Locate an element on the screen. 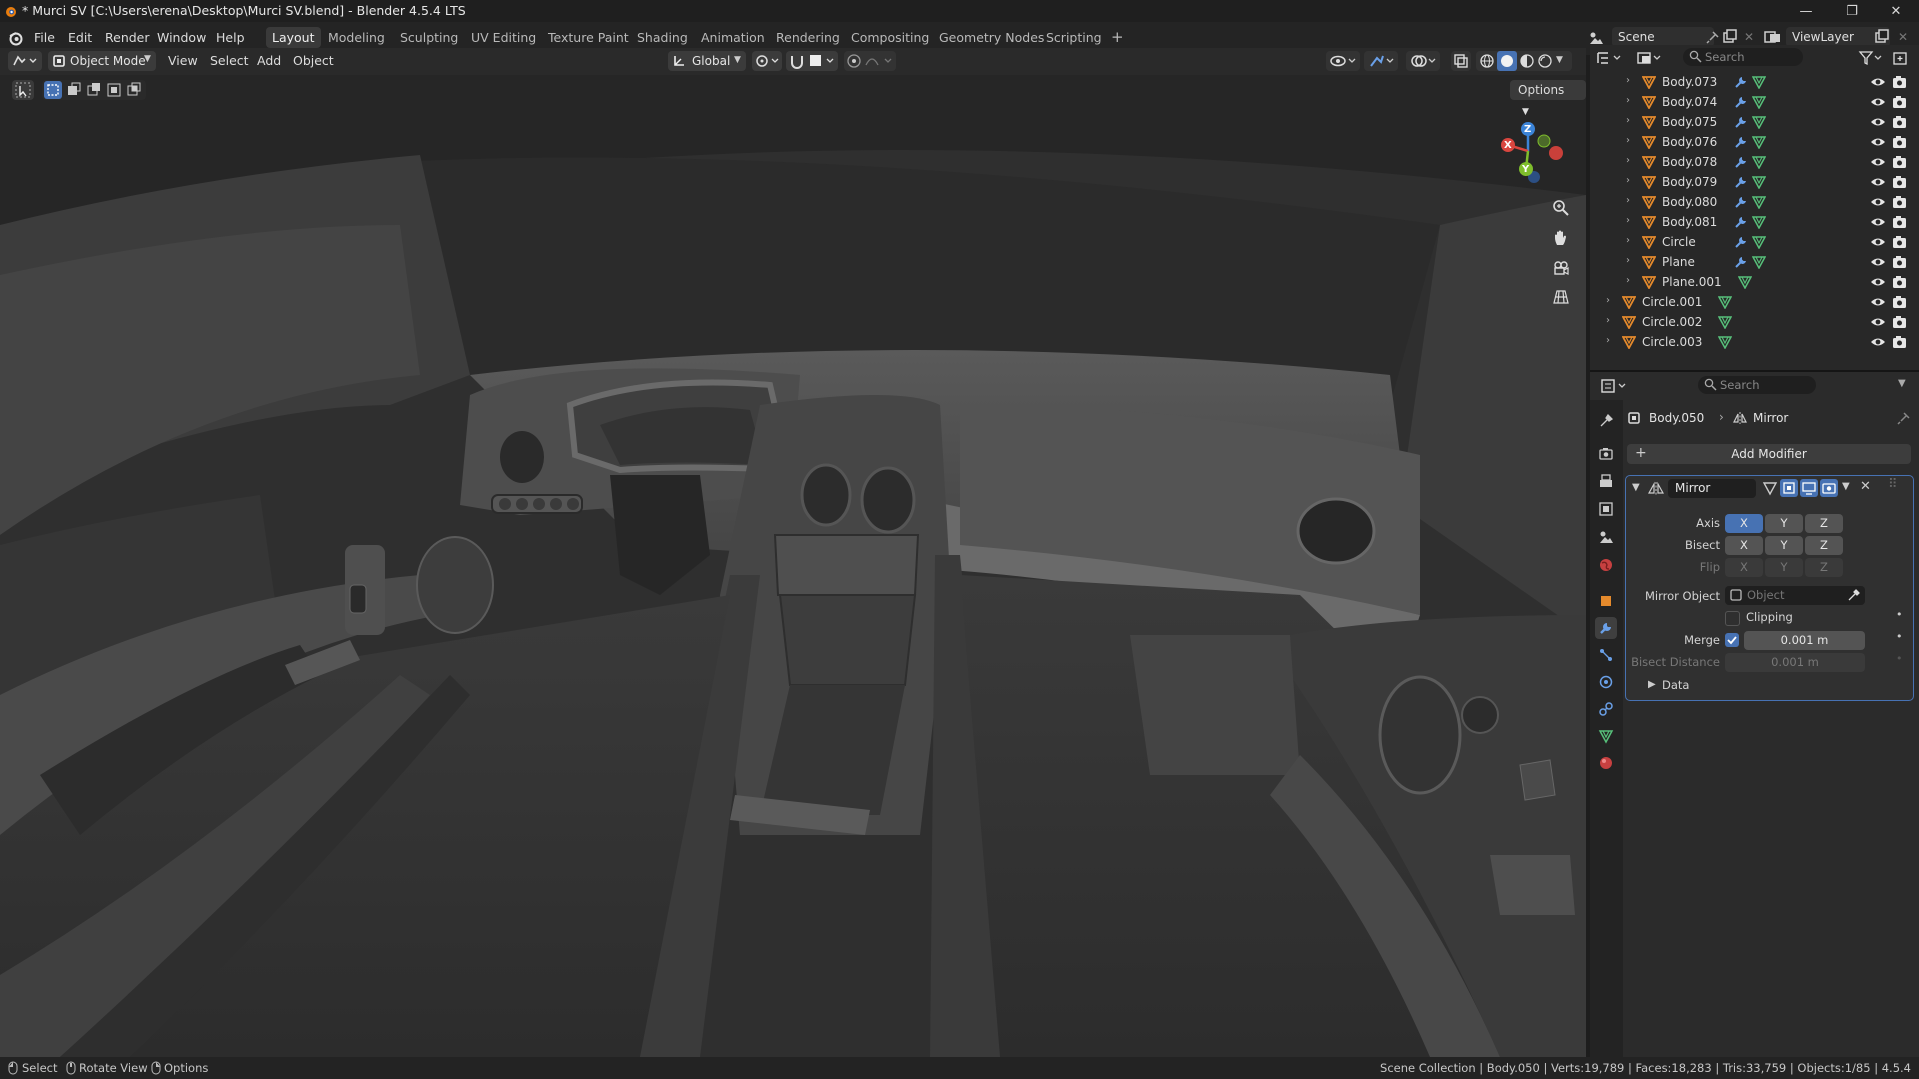  outliner-item: › Circle.001 is located at coordinates (1754, 302).